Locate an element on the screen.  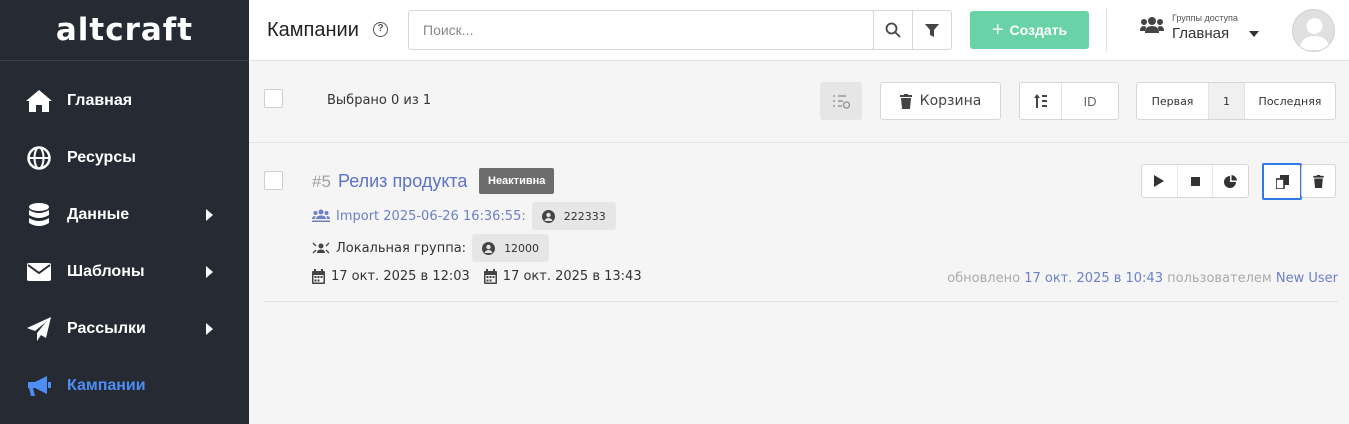
search-button is located at coordinates (893, 30).